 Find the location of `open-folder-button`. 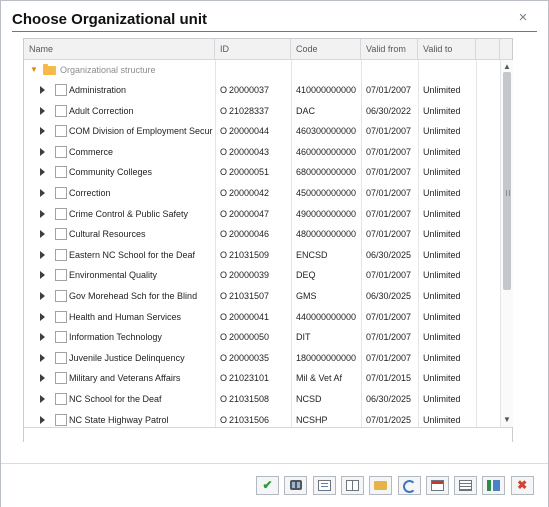

open-folder-button is located at coordinates (381, 485).